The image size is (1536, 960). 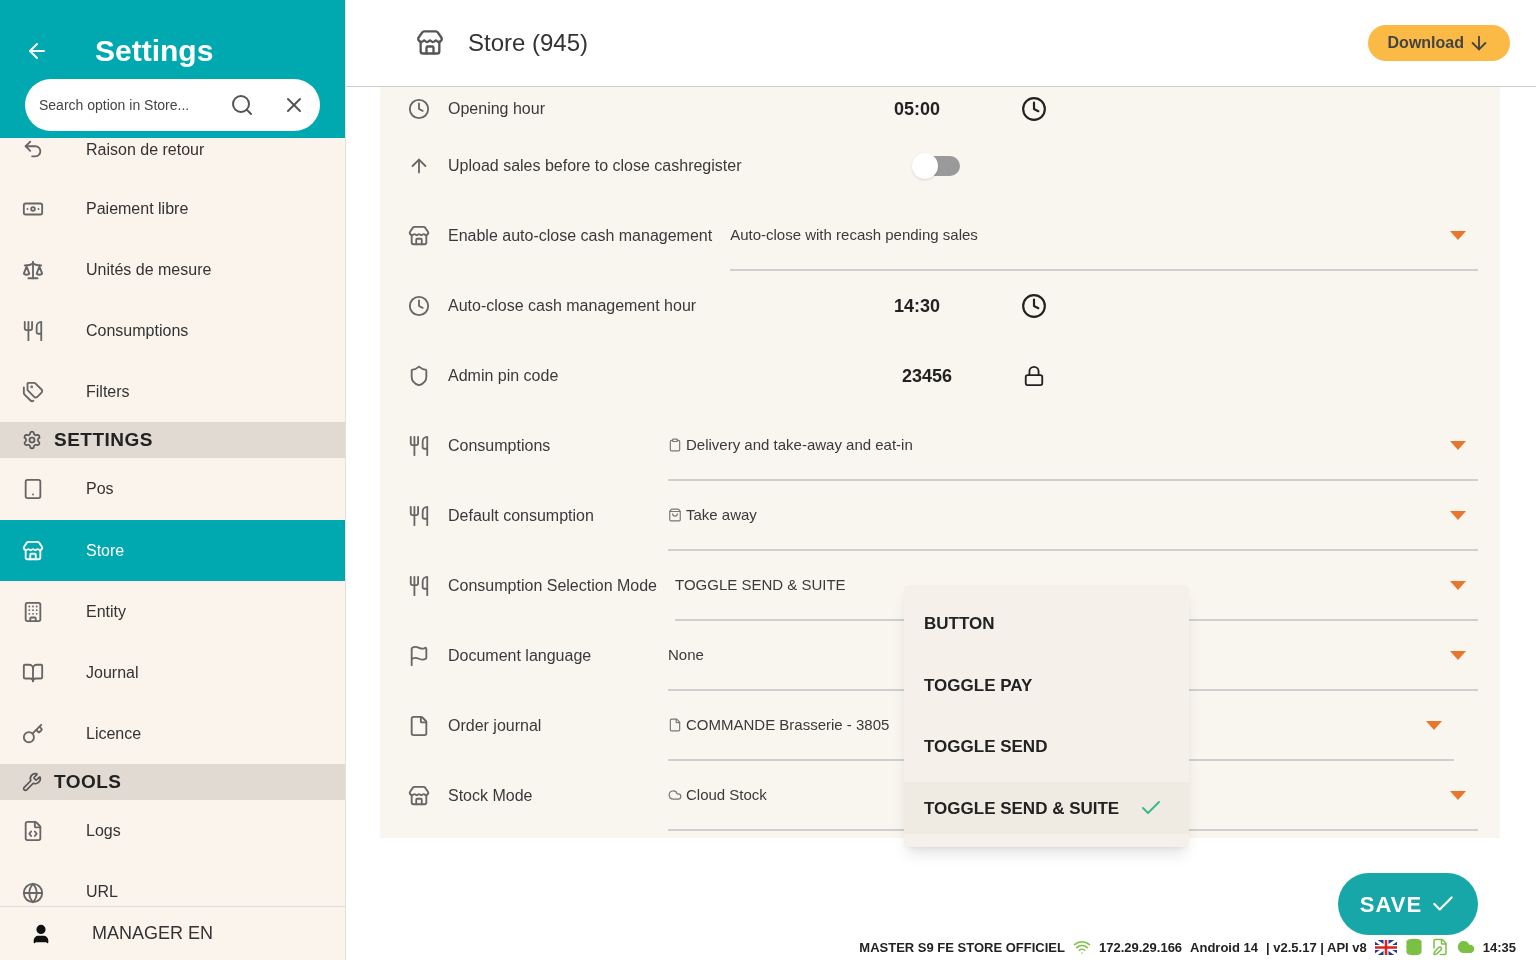 What do you see at coordinates (1224, 947) in the screenshot?
I see `os-version: Android 14` at bounding box center [1224, 947].